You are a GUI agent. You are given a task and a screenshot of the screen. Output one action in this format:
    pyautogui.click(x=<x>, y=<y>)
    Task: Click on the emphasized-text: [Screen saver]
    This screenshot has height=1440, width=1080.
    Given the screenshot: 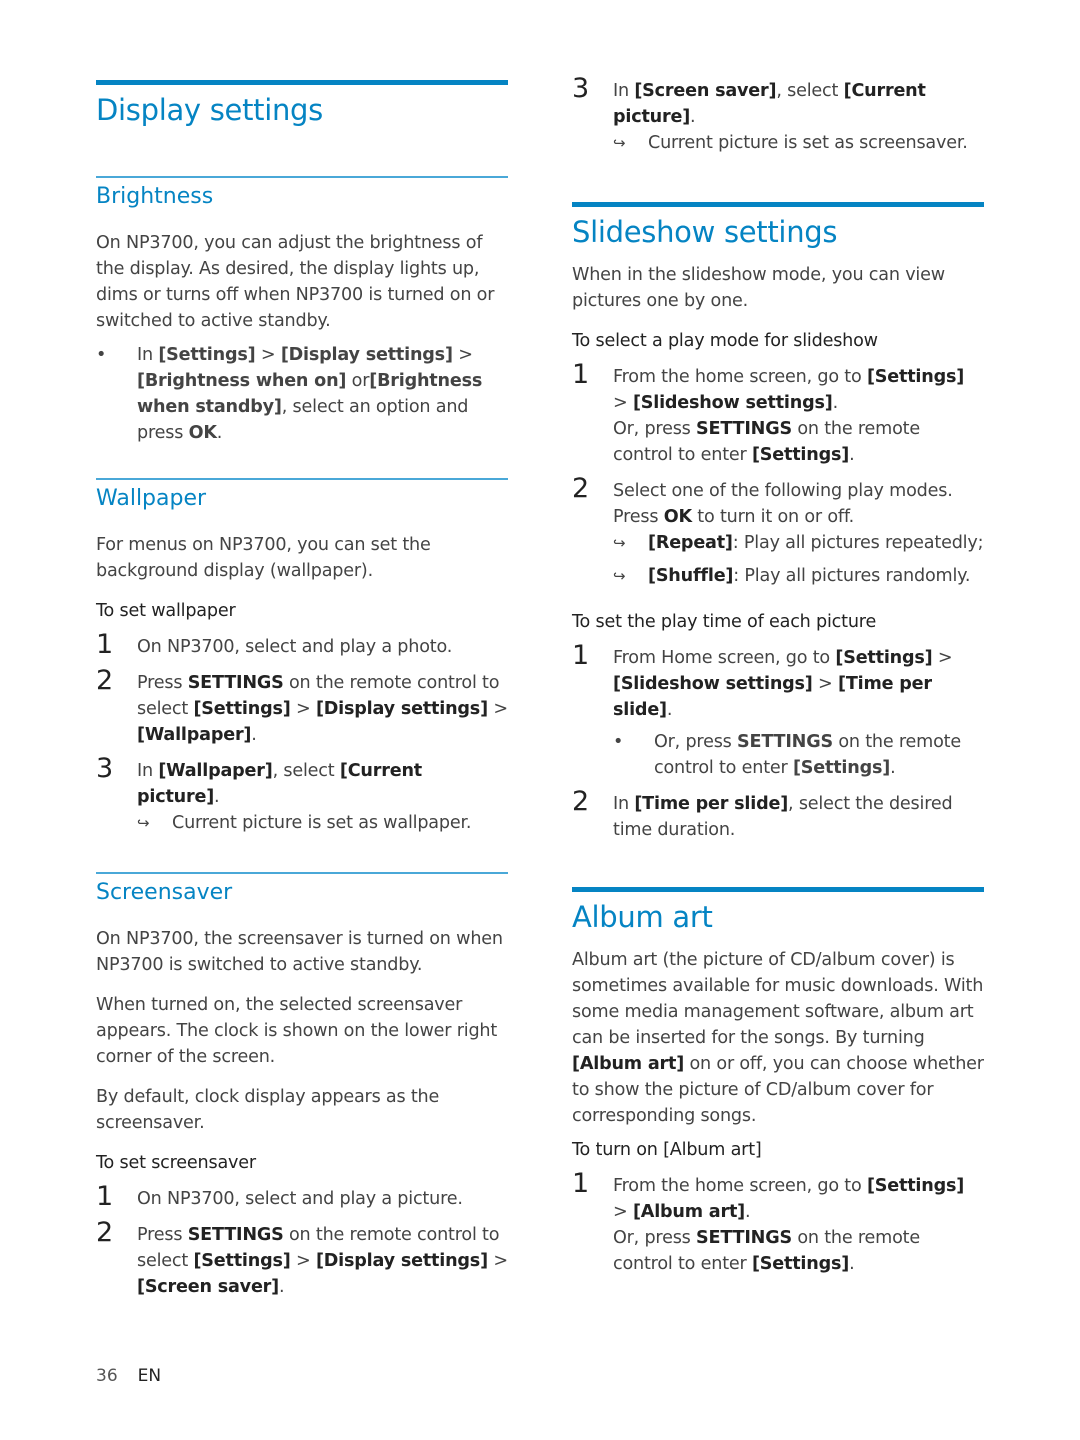 What is the action you would take?
    pyautogui.click(x=208, y=1287)
    